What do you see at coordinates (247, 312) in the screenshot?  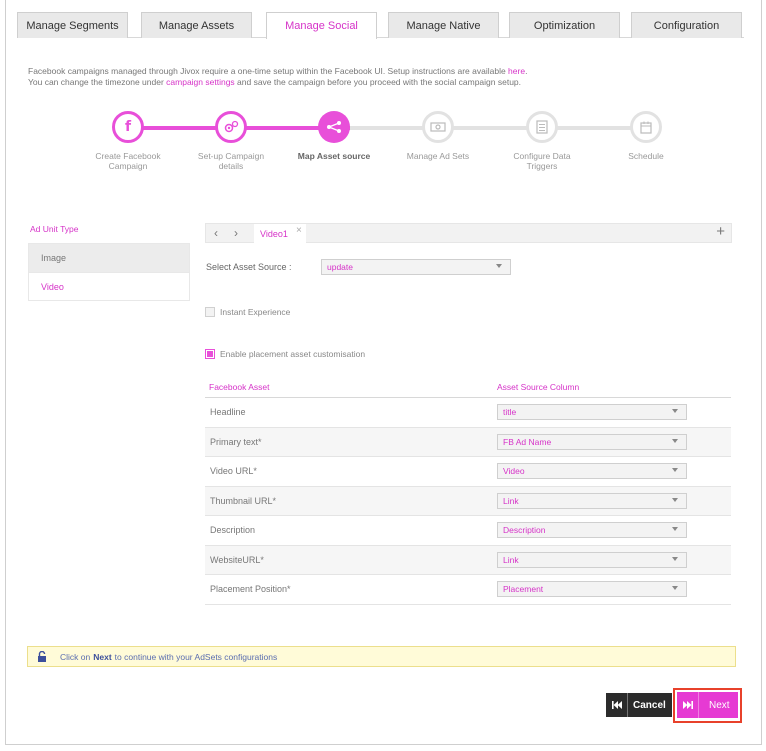 I see `instant-experience-row: Instant Experience` at bounding box center [247, 312].